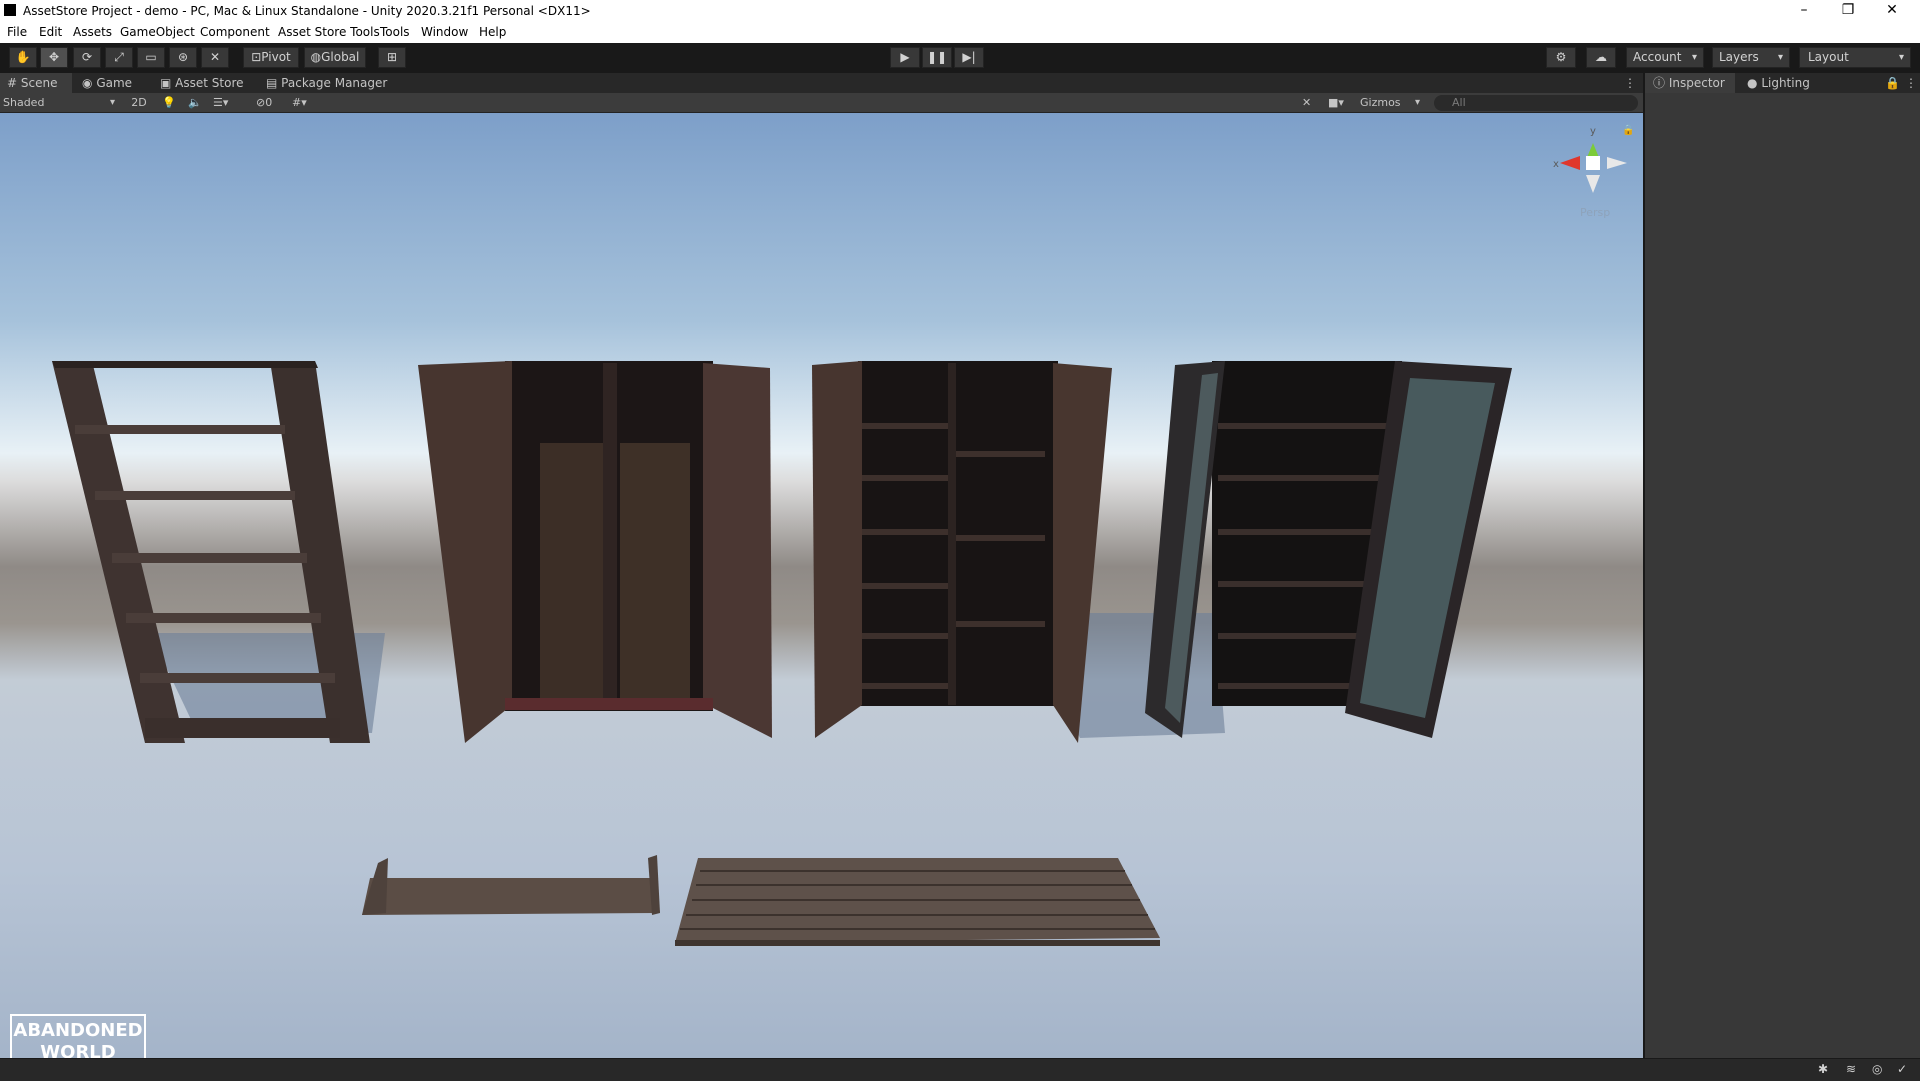 Image resolution: width=1920 pixels, height=1081 pixels. Describe the element at coordinates (50, 32) in the screenshot. I see `menu-edit: Edit` at that location.